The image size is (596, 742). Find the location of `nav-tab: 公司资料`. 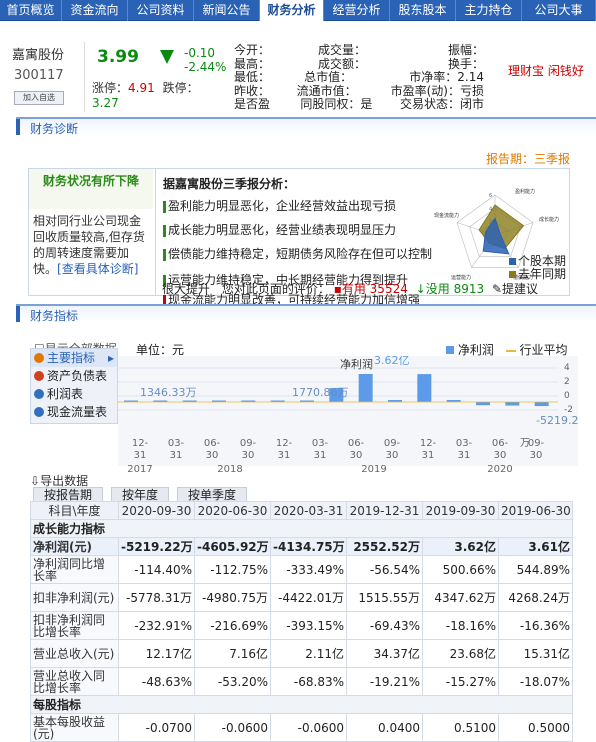

nav-tab: 公司资料 is located at coordinates (161, 10).